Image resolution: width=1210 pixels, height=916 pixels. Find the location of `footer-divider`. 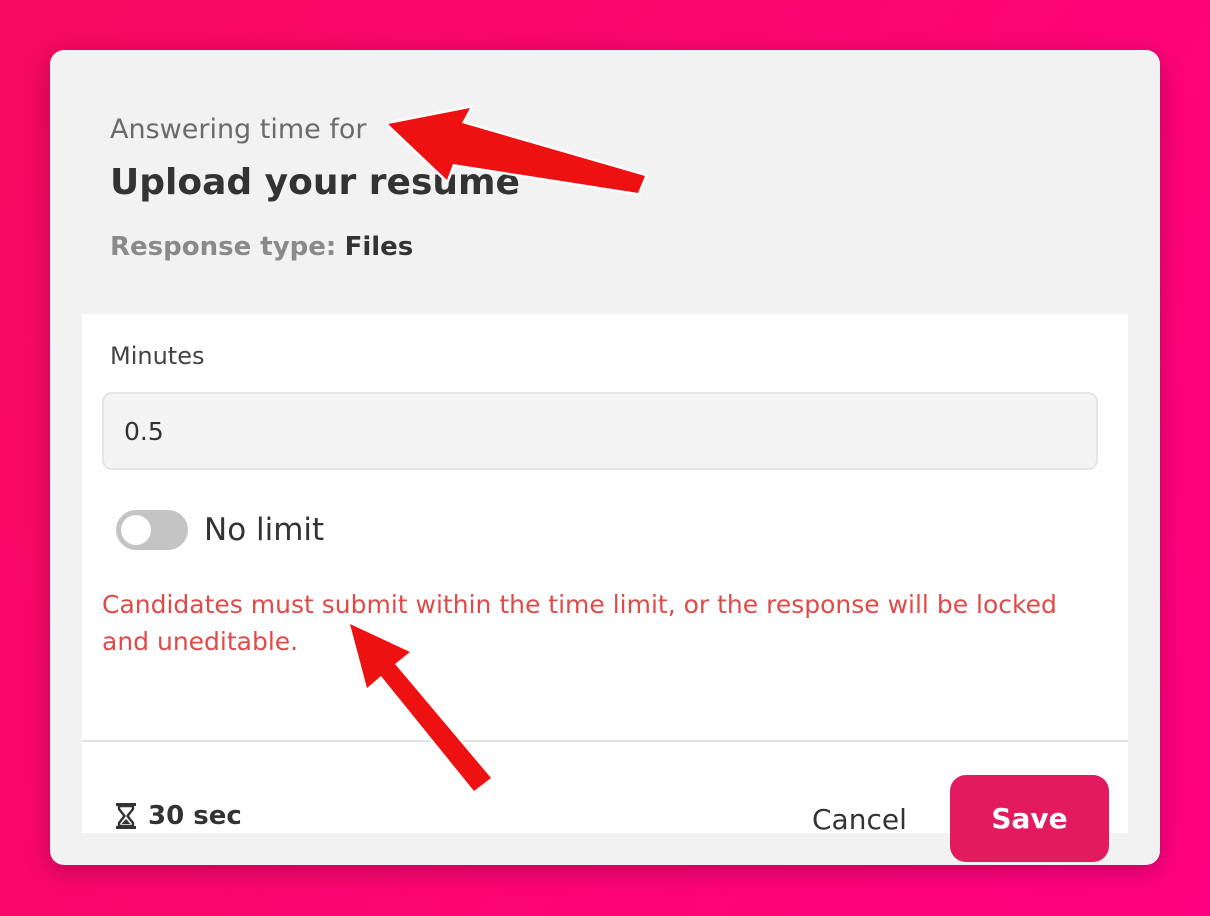

footer-divider is located at coordinates (605, 741).